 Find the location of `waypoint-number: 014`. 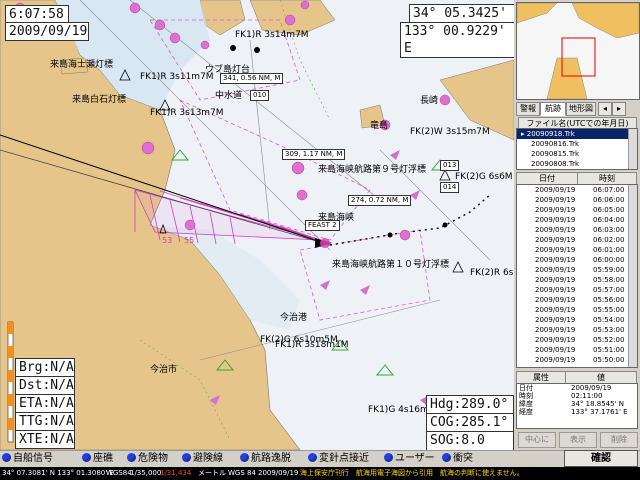

waypoint-number: 014 is located at coordinates (450, 187).